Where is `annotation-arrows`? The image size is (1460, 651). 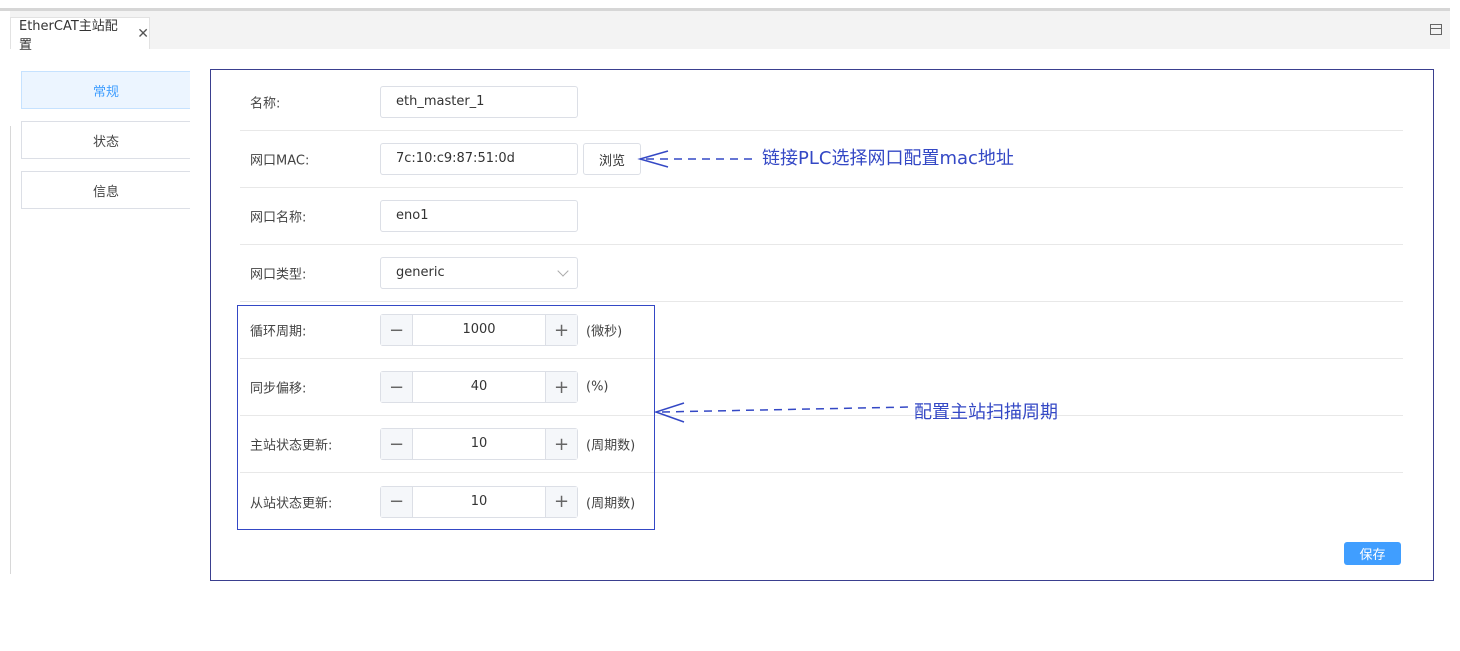 annotation-arrows is located at coordinates (774, 286).